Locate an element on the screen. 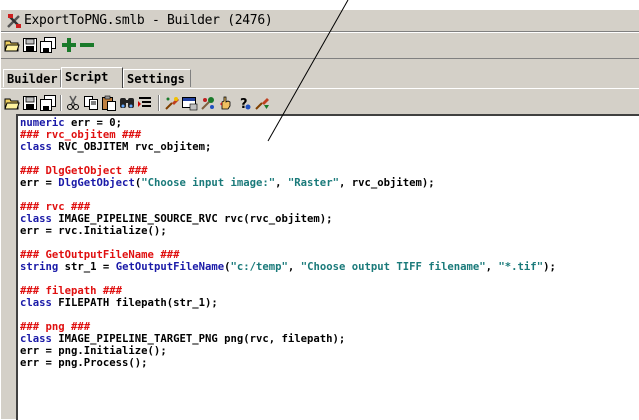 The image size is (639, 420). help-icon: ? is located at coordinates (244, 103).